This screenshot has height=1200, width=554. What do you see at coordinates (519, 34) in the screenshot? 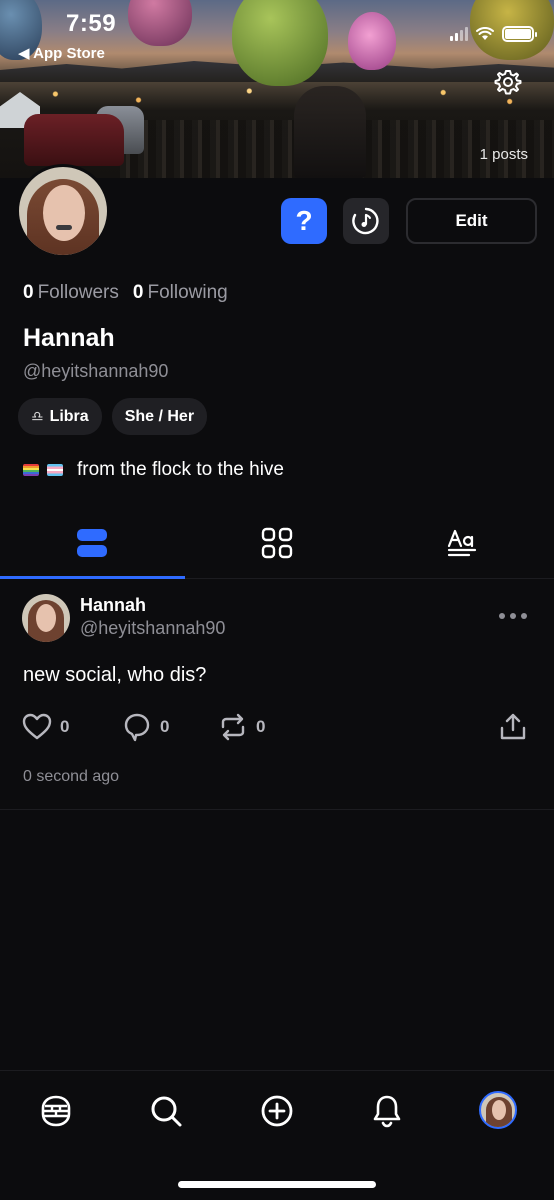
I see `battery-icon` at bounding box center [519, 34].